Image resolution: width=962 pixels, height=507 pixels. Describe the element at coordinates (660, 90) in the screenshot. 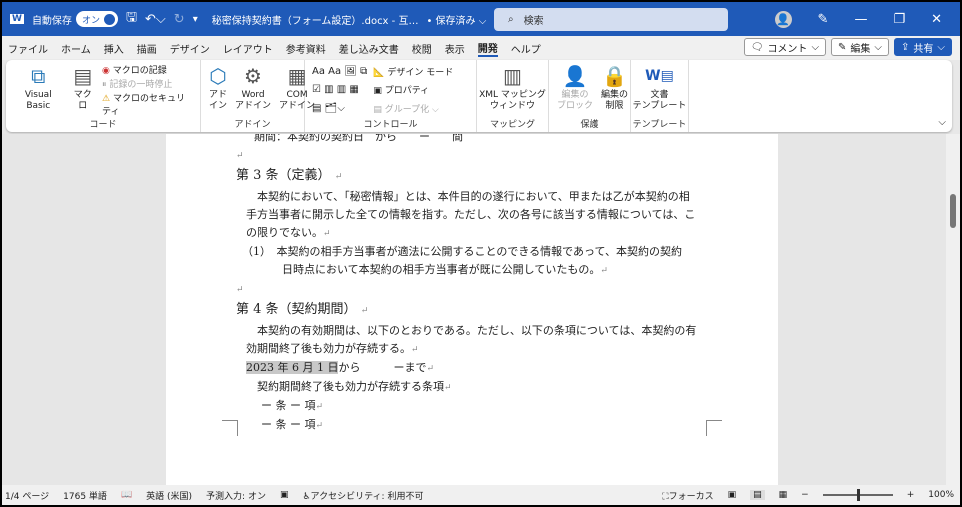

I see `document-template-button: W▤ 文書 テンプレート` at that location.